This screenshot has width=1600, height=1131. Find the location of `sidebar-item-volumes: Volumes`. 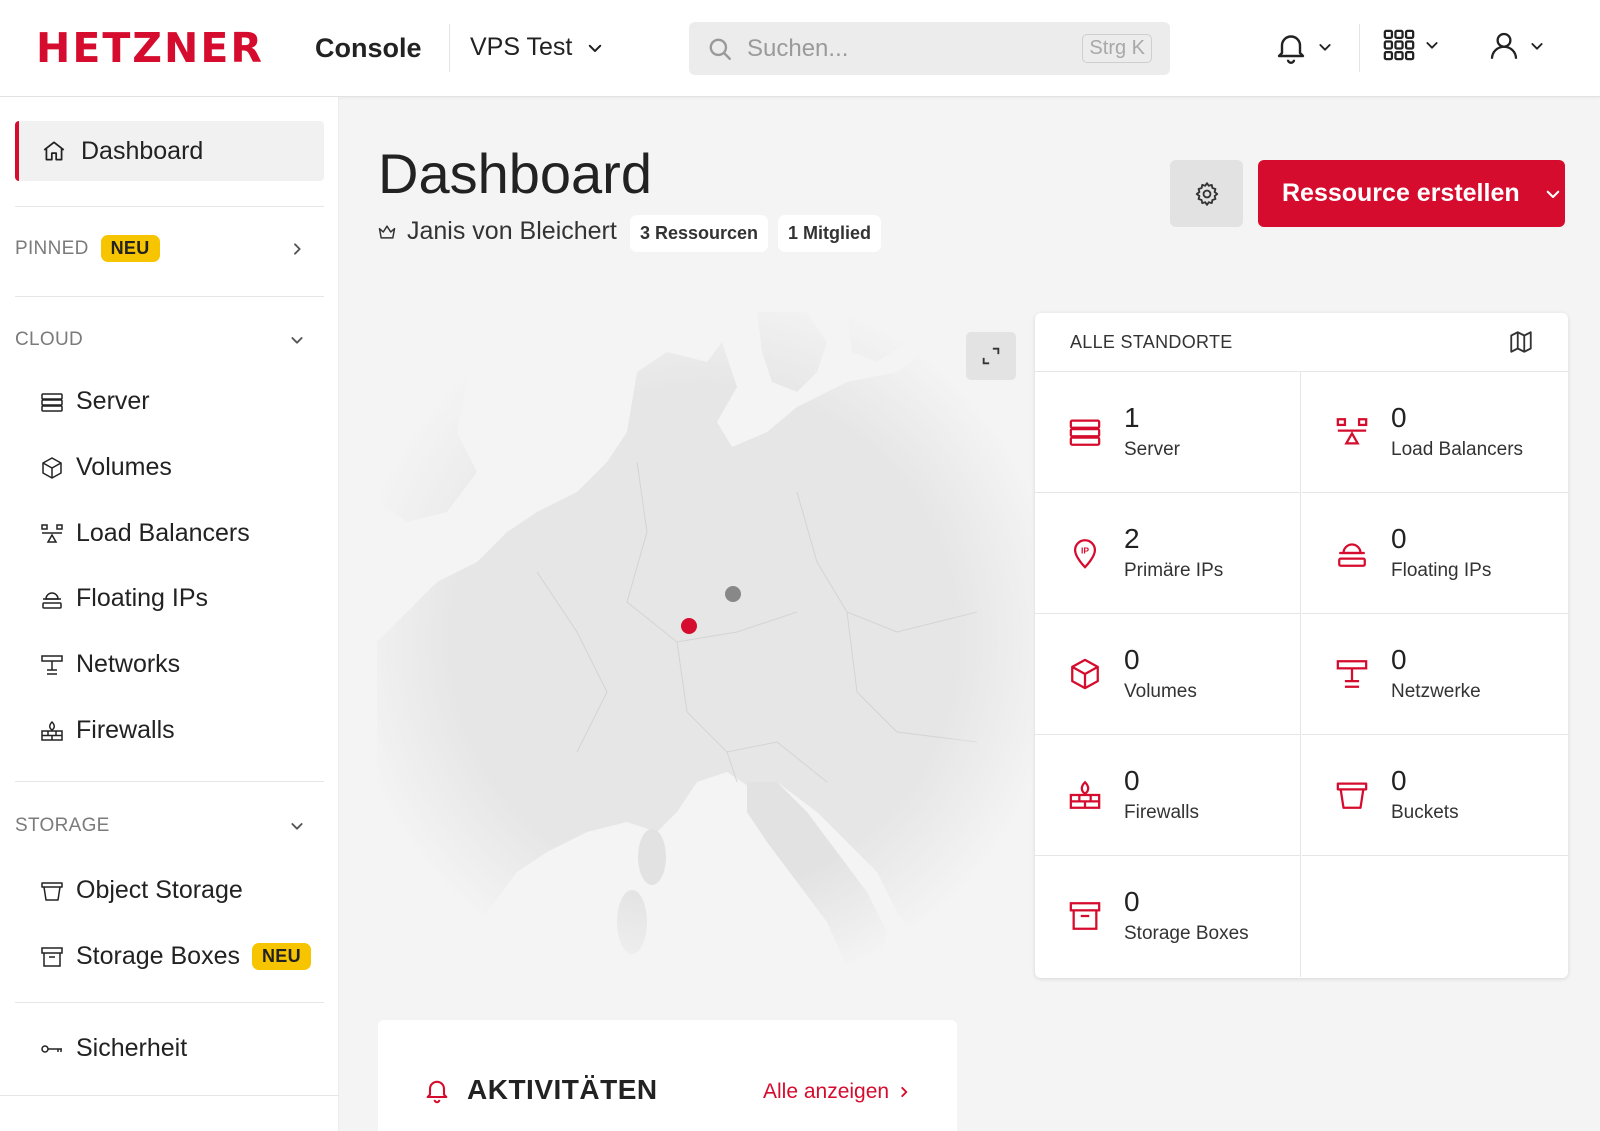

sidebar-item-volumes: Volumes is located at coordinates (106, 467).